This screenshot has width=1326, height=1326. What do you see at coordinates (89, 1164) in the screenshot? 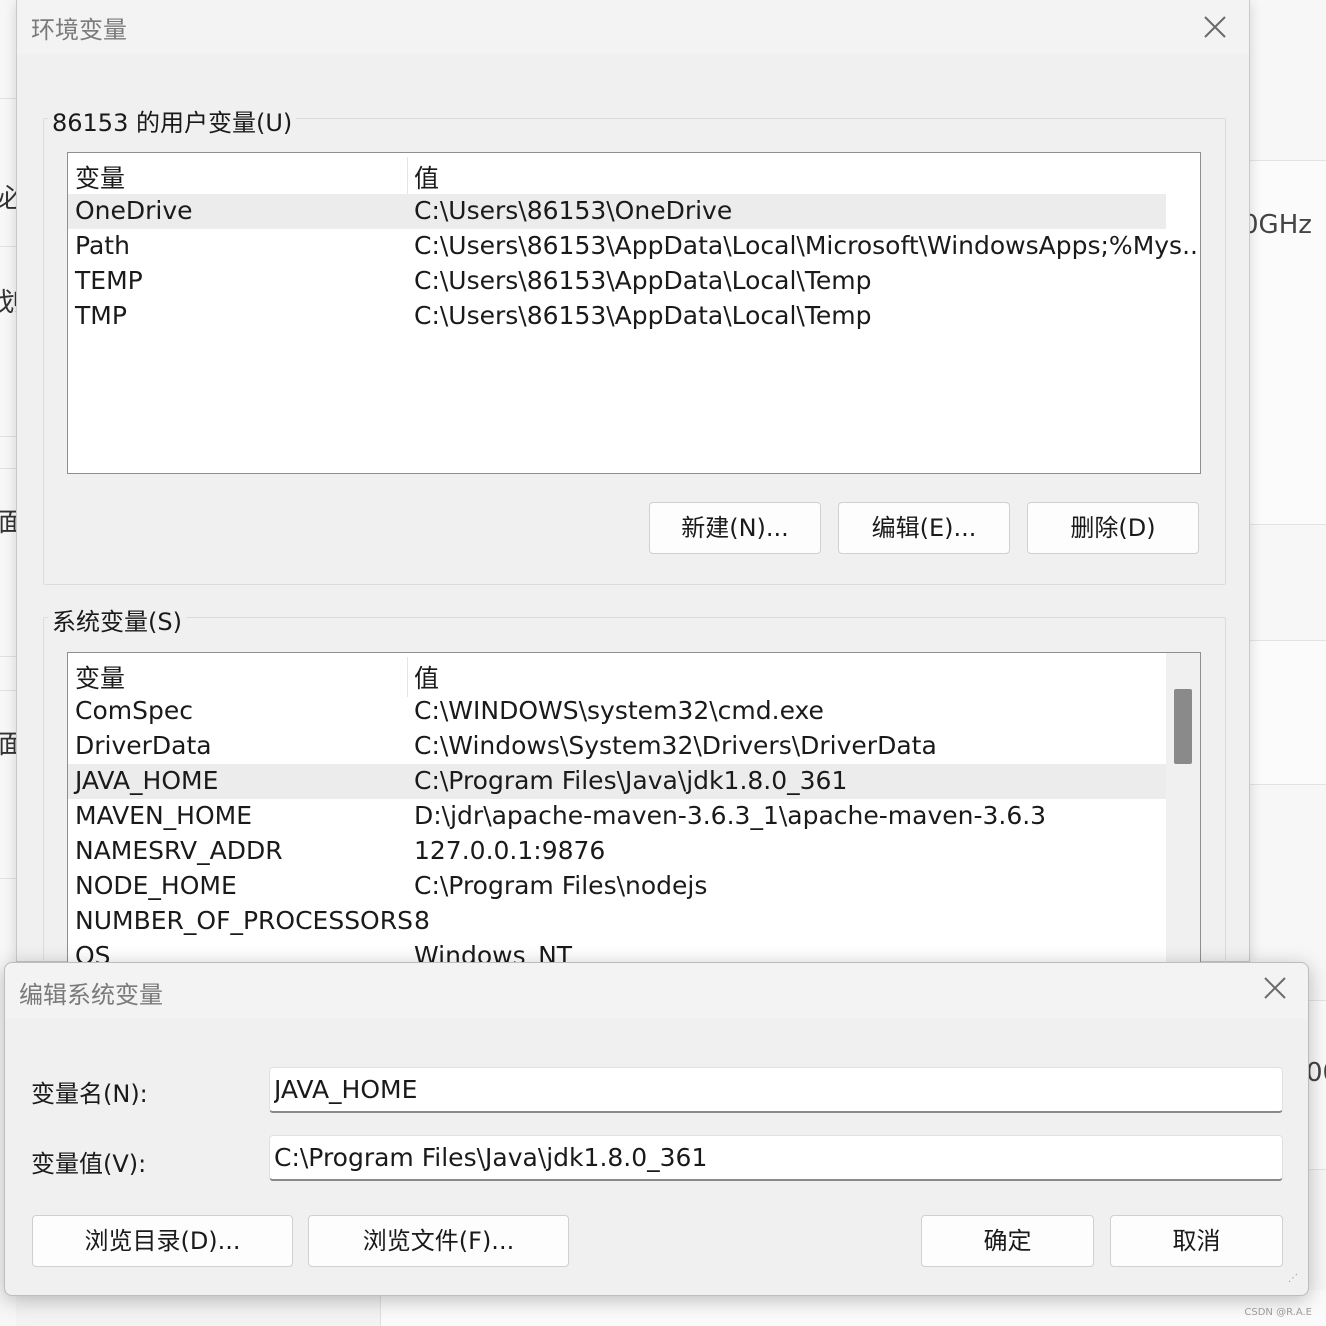
I see `variable-value-label: 变量值(V):` at bounding box center [89, 1164].